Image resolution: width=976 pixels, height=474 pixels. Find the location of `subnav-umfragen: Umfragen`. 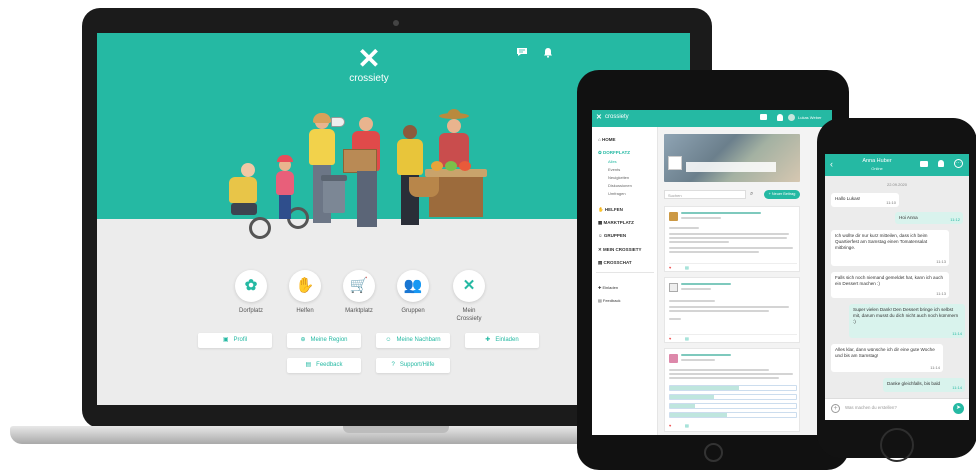

subnav-umfragen: Umfragen is located at coordinates (617, 193).